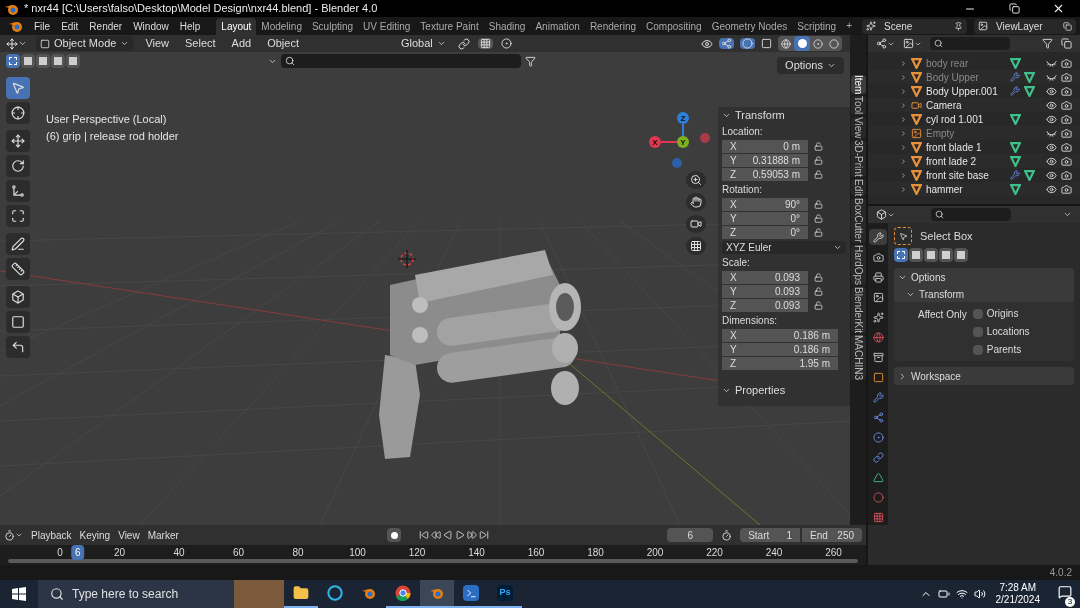  Describe the element at coordinates (858, 127) in the screenshot. I see `sidebar-tab: View` at that location.